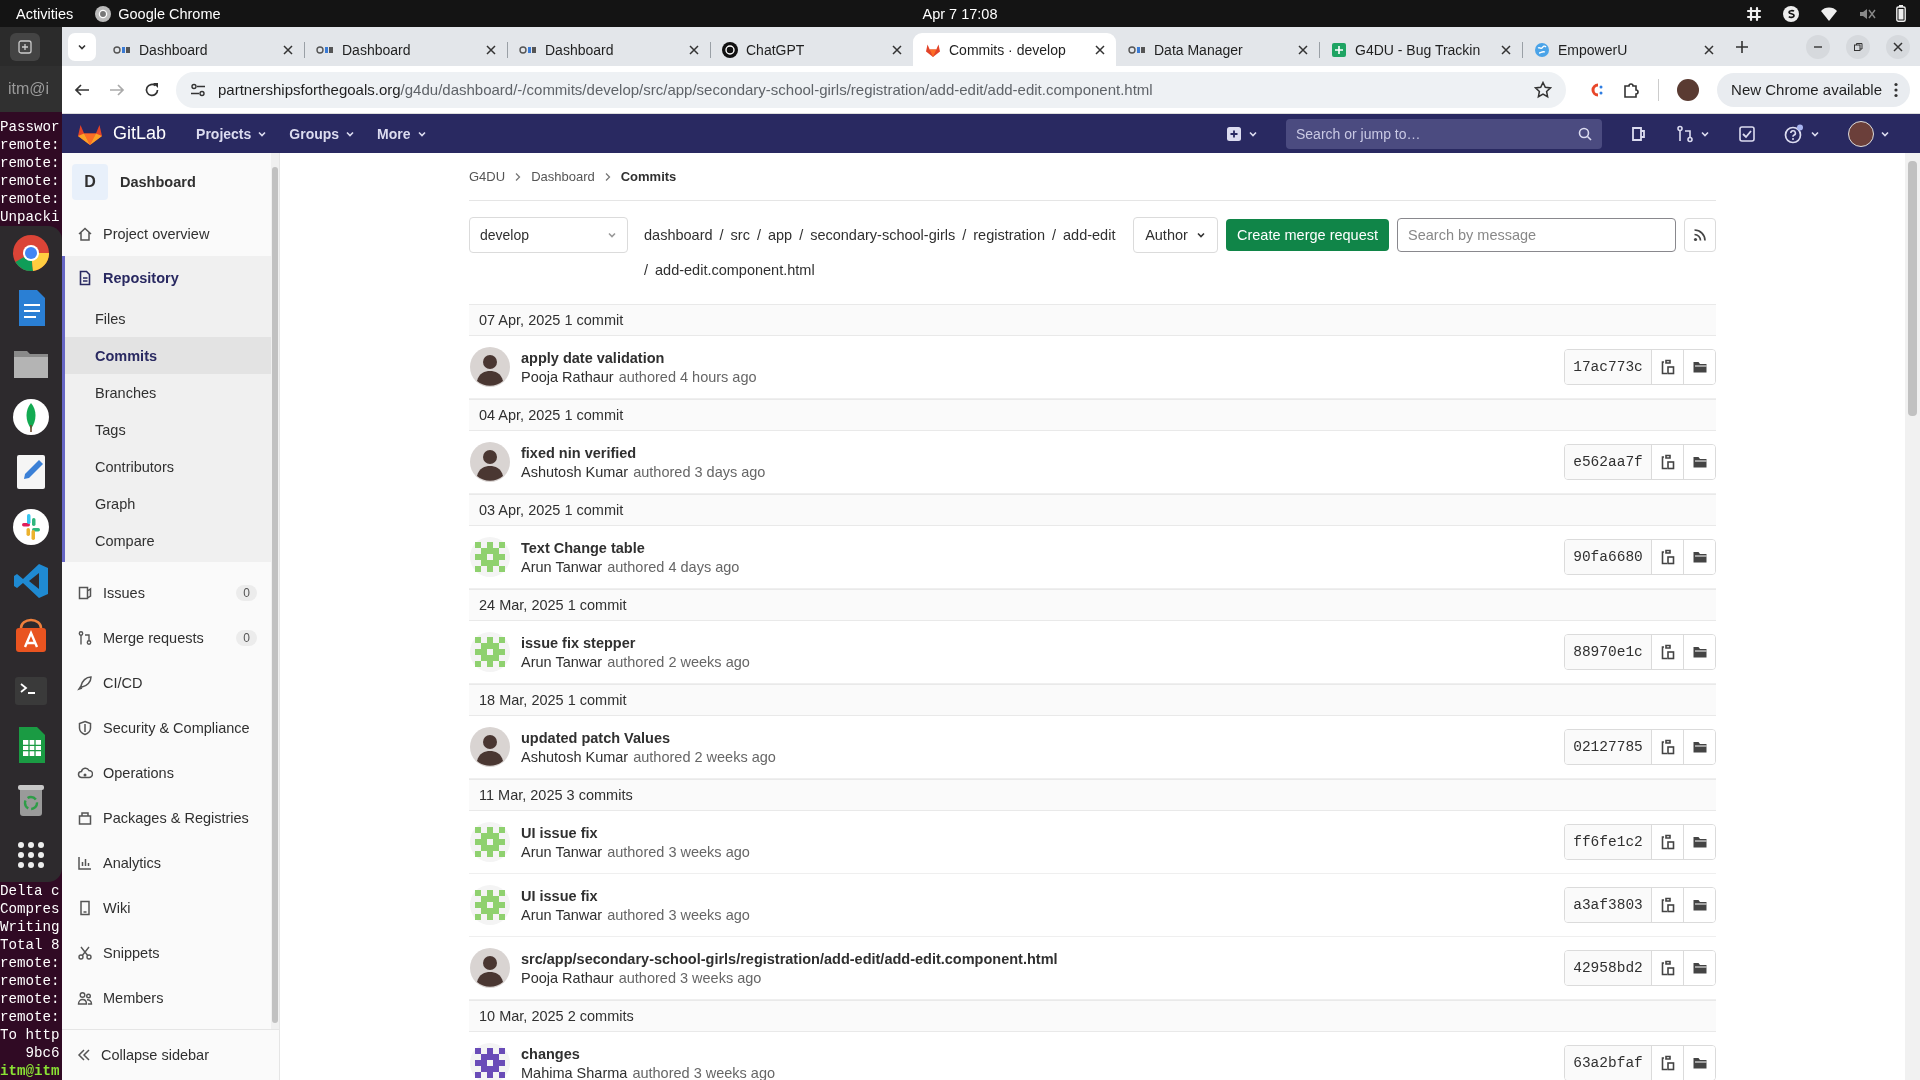  Describe the element at coordinates (1037, 453) in the screenshot. I see `commit-title: fixed nin verified` at that location.